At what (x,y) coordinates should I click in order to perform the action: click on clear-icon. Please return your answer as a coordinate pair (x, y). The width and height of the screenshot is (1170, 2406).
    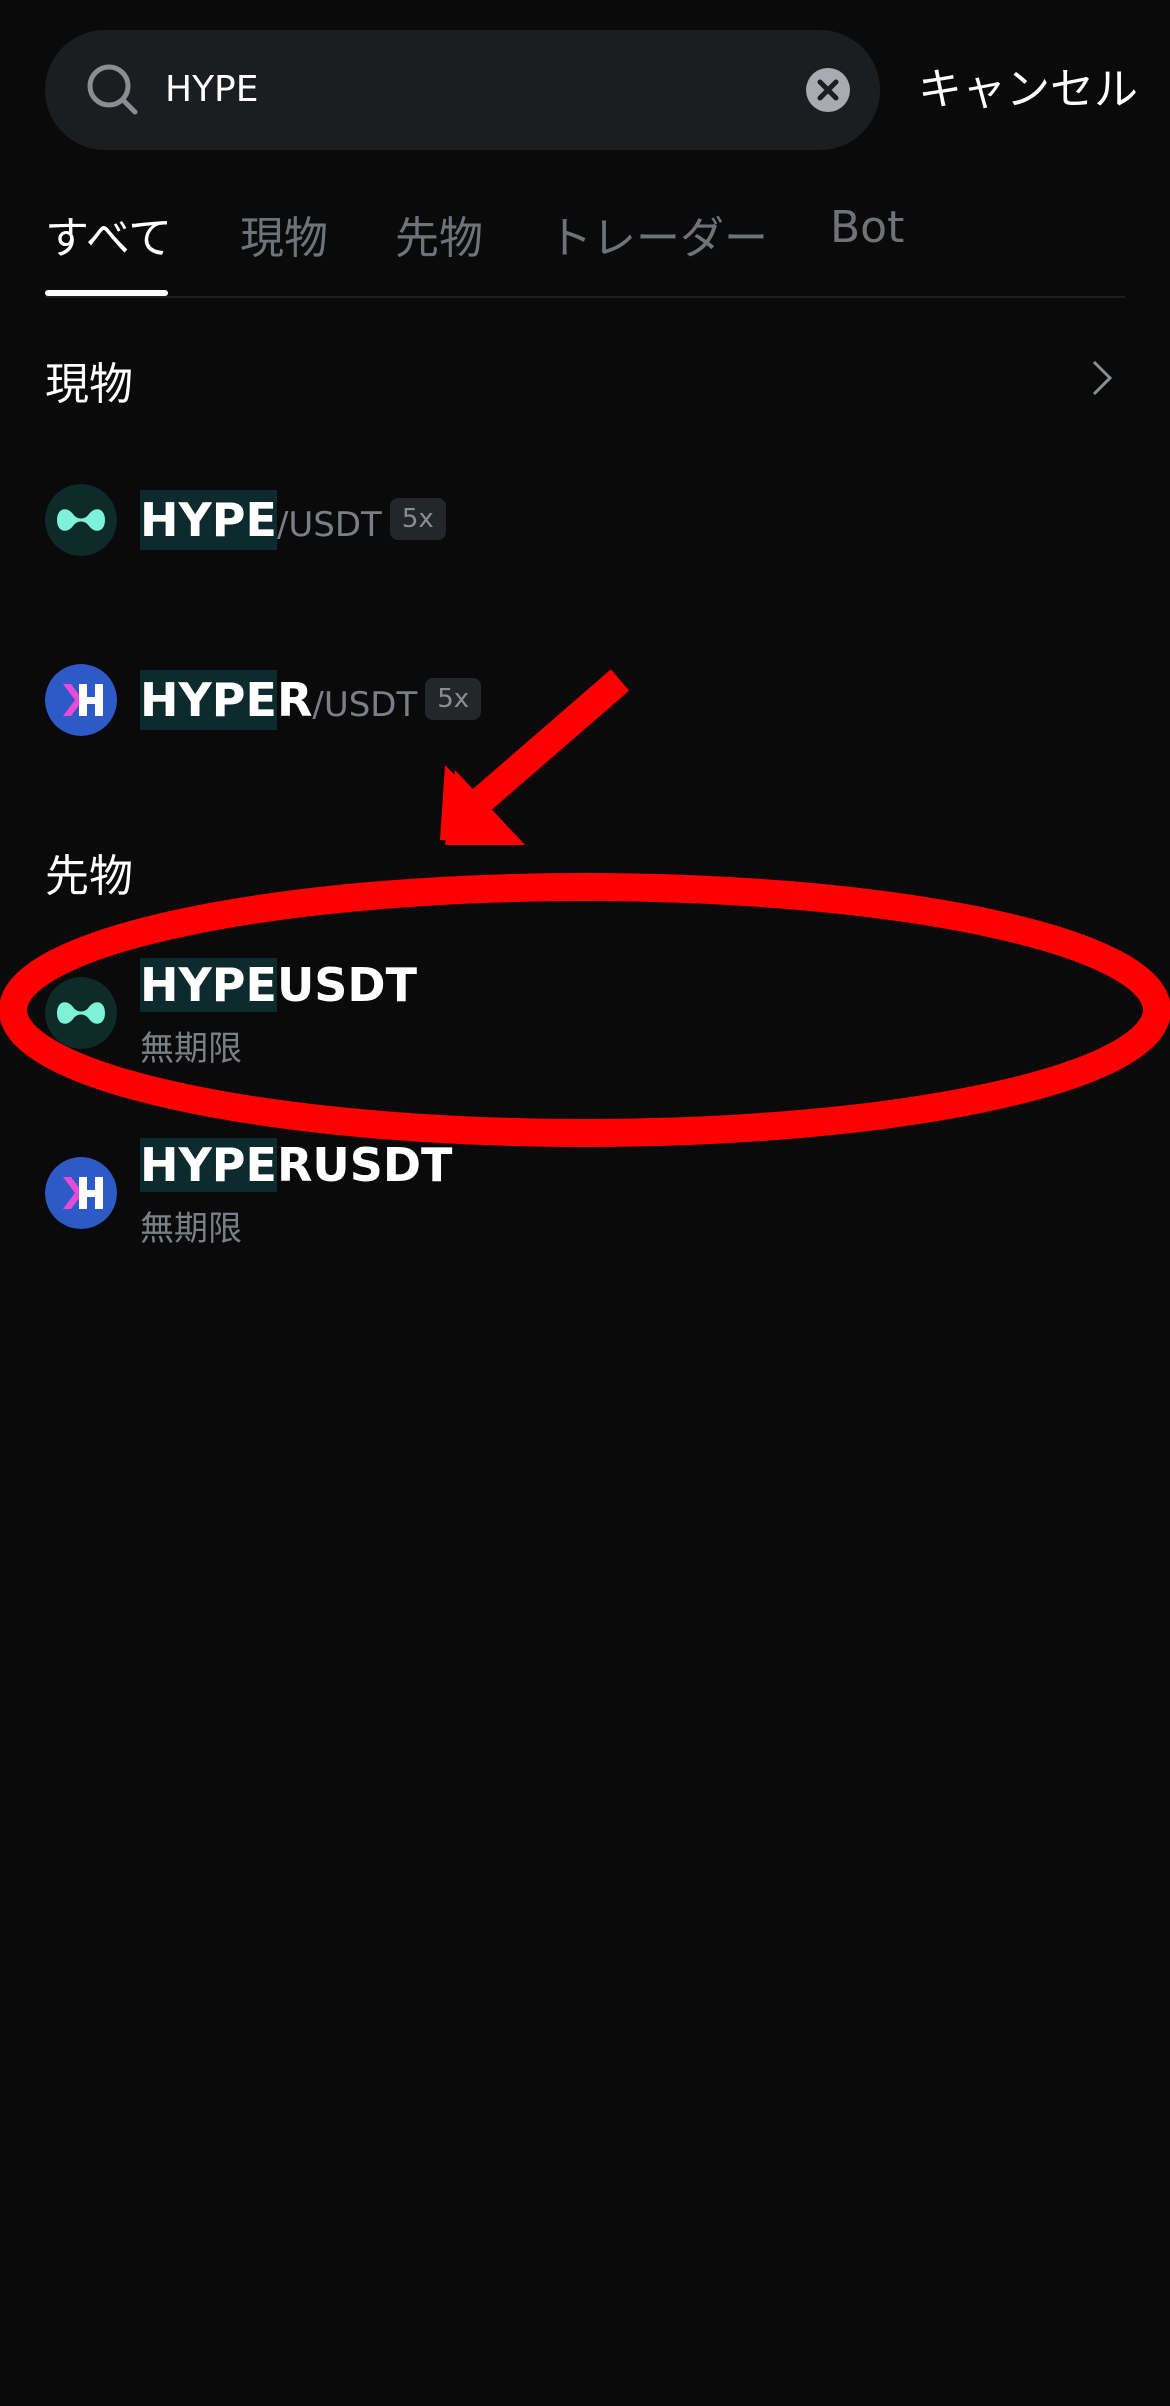
    Looking at the image, I should click on (828, 90).